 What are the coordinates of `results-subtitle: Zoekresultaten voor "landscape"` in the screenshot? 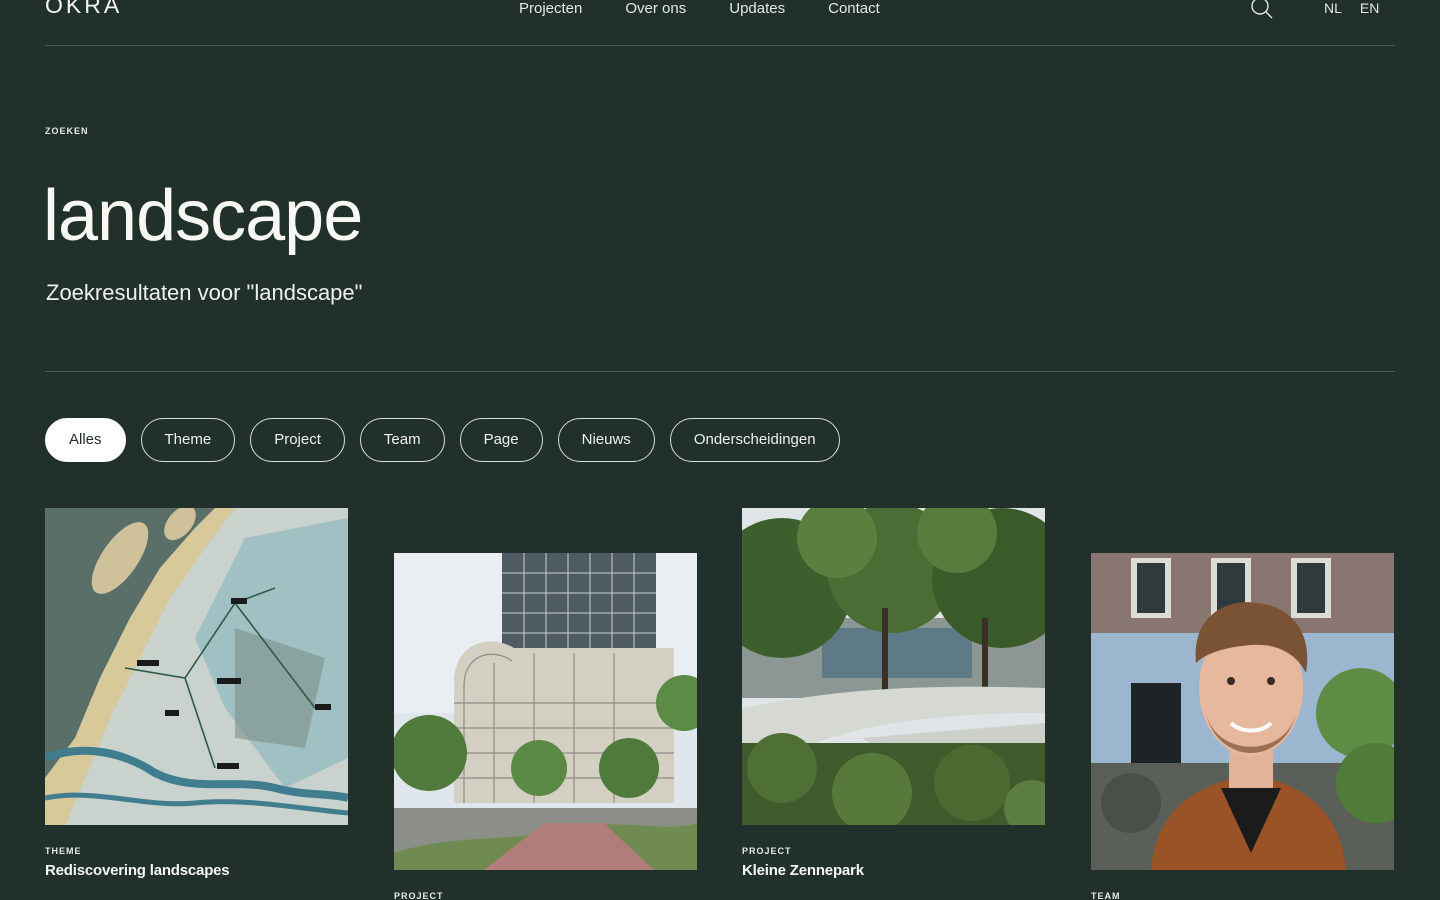 It's located at (204, 292).